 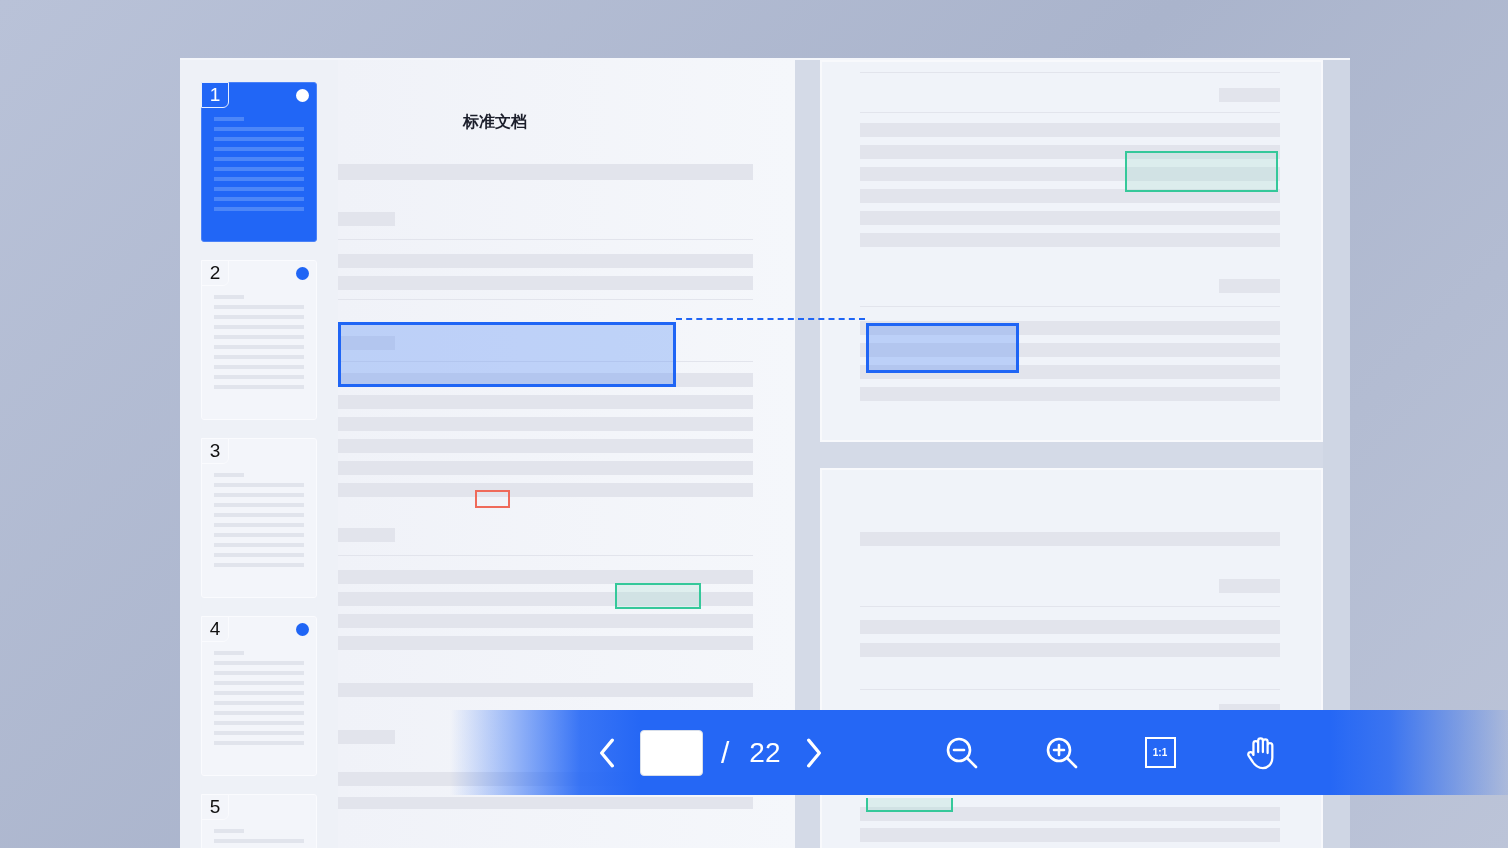 What do you see at coordinates (671, 752) in the screenshot?
I see `page-input` at bounding box center [671, 752].